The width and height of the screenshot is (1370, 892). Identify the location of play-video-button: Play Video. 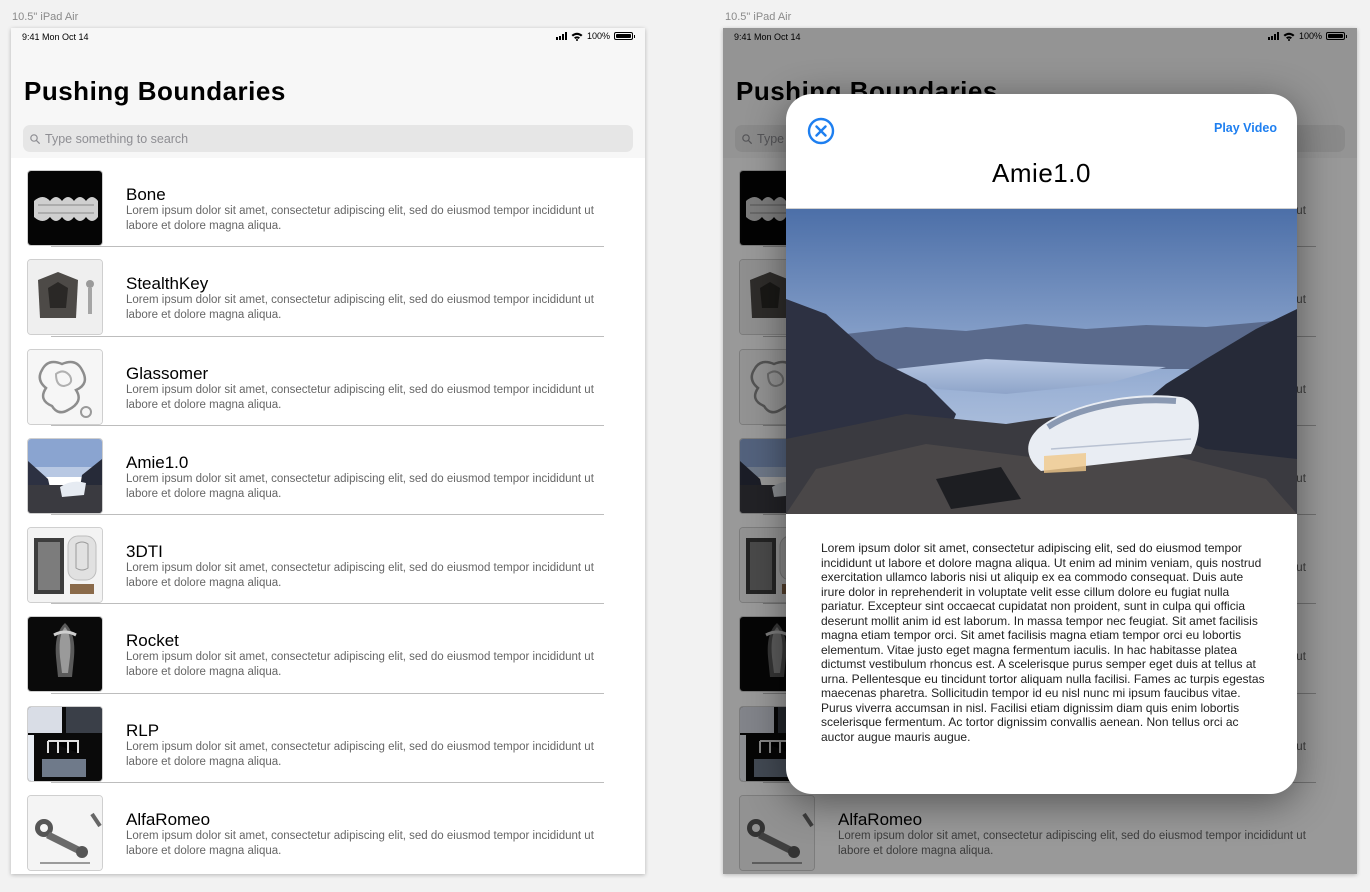
(1245, 128).